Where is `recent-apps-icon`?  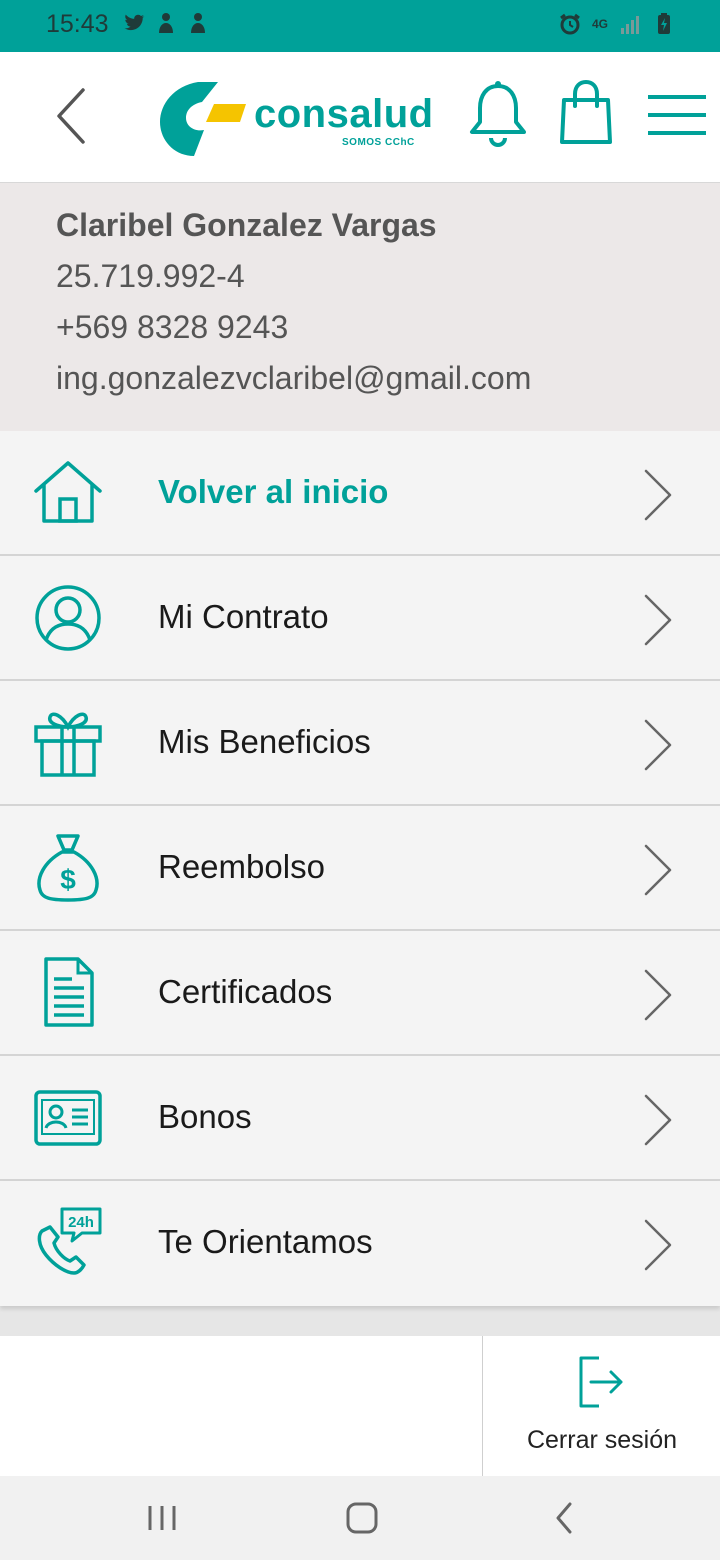 recent-apps-icon is located at coordinates (162, 1518).